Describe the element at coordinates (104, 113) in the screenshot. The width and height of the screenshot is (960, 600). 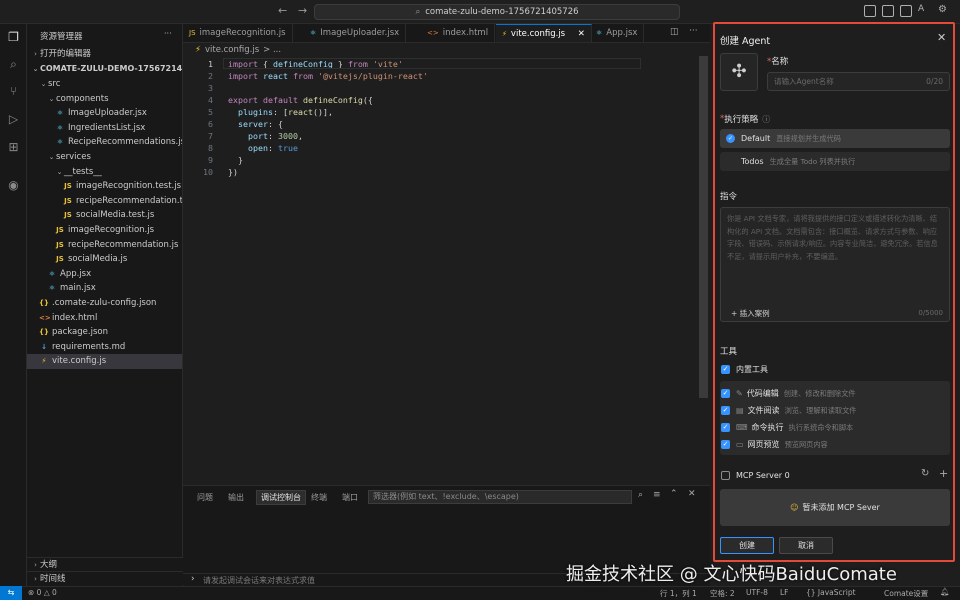
I see `tree-file: ⚛ ImageUploader.jsx` at that location.